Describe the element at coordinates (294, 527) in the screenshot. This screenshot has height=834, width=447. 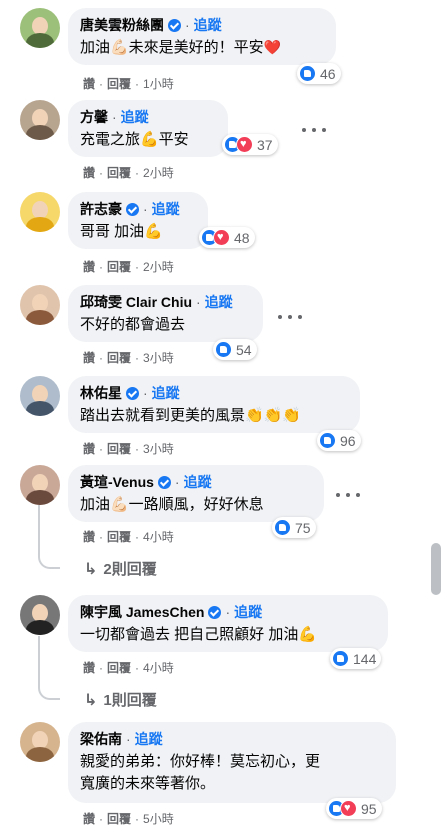
I see `reaction-summary: 75` at that location.